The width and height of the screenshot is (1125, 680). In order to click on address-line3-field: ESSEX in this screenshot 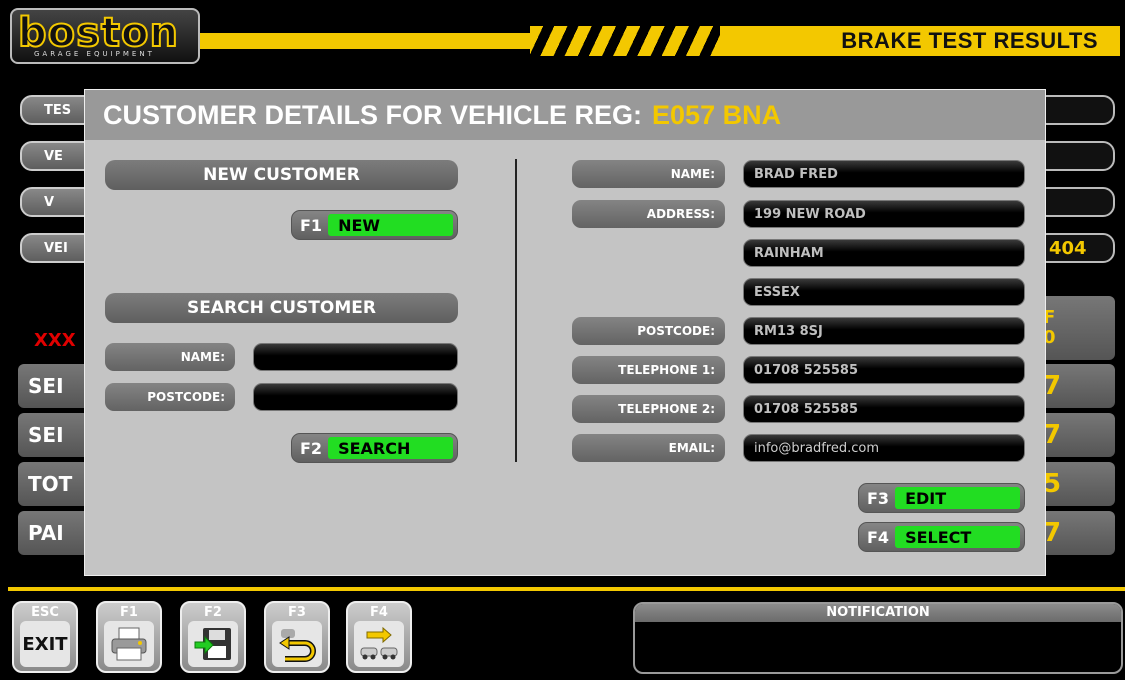, I will do `click(884, 292)`.